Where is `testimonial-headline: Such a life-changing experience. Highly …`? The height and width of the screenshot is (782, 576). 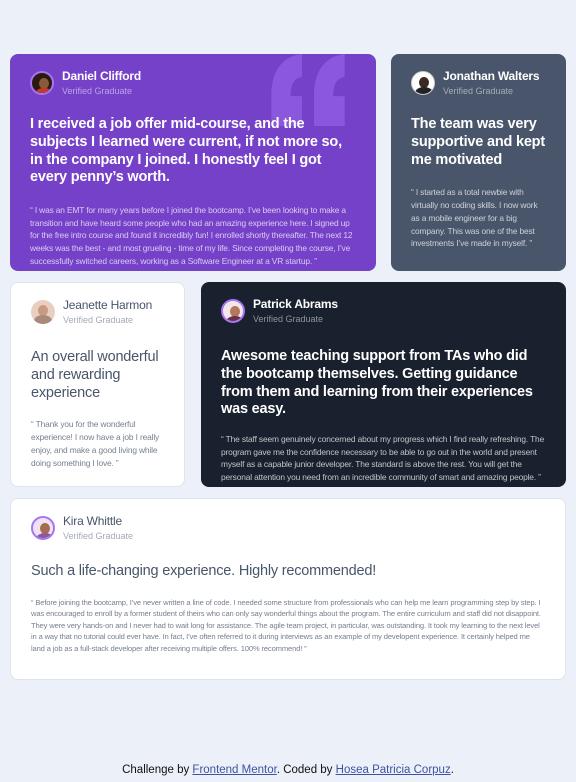 testimonial-headline: Such a life-changing experience. Highly … is located at coordinates (204, 571).